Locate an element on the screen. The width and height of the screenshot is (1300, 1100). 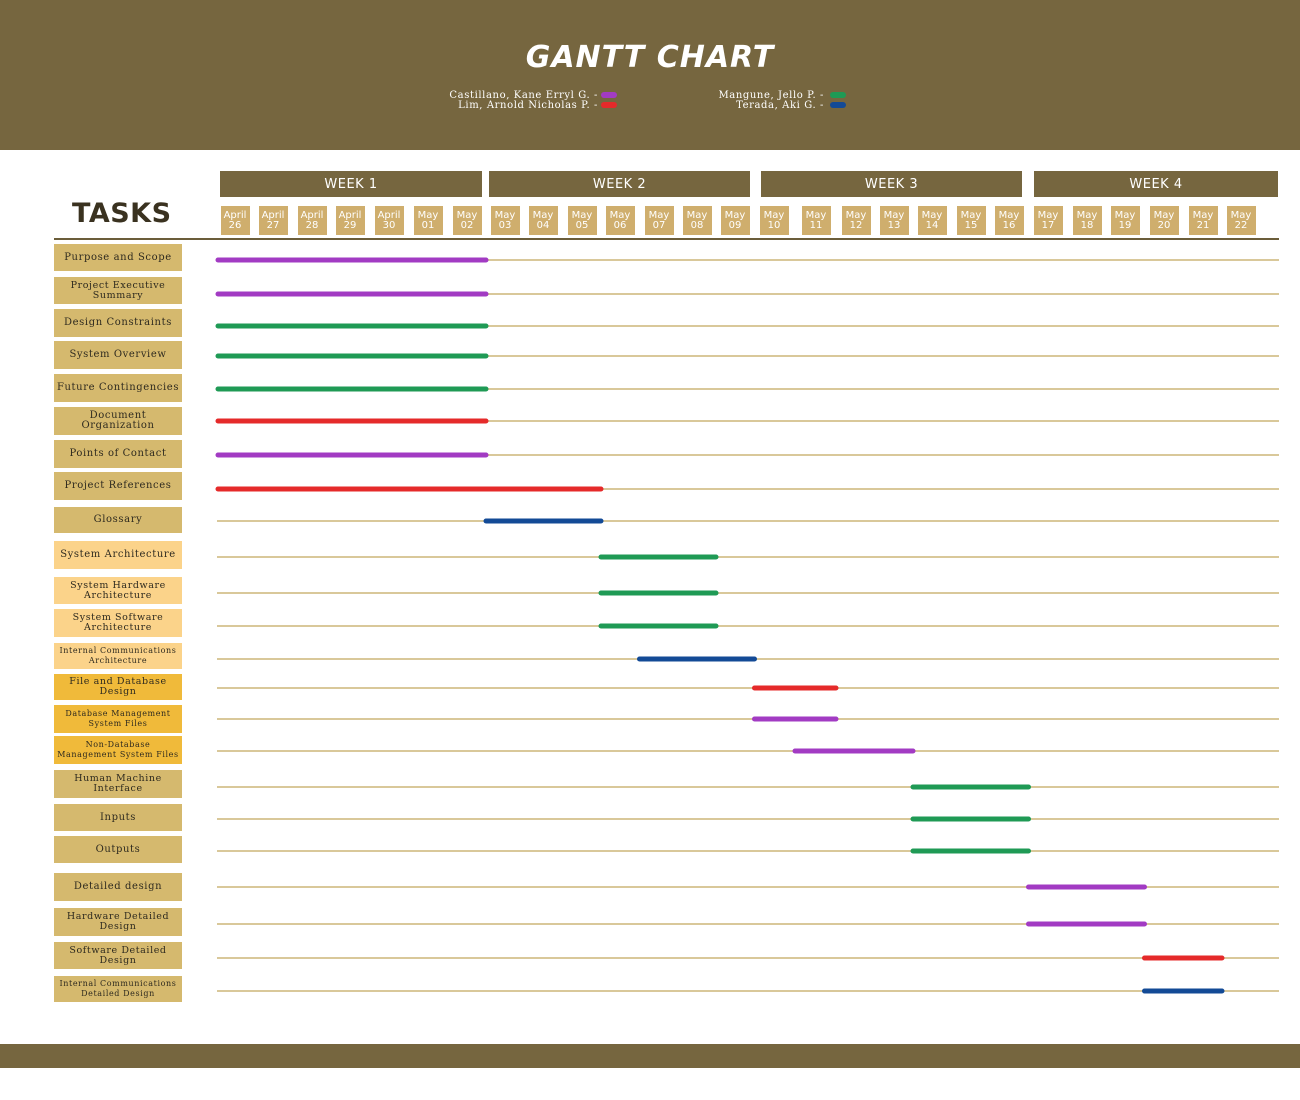
footer-banner is located at coordinates (650, 1056).